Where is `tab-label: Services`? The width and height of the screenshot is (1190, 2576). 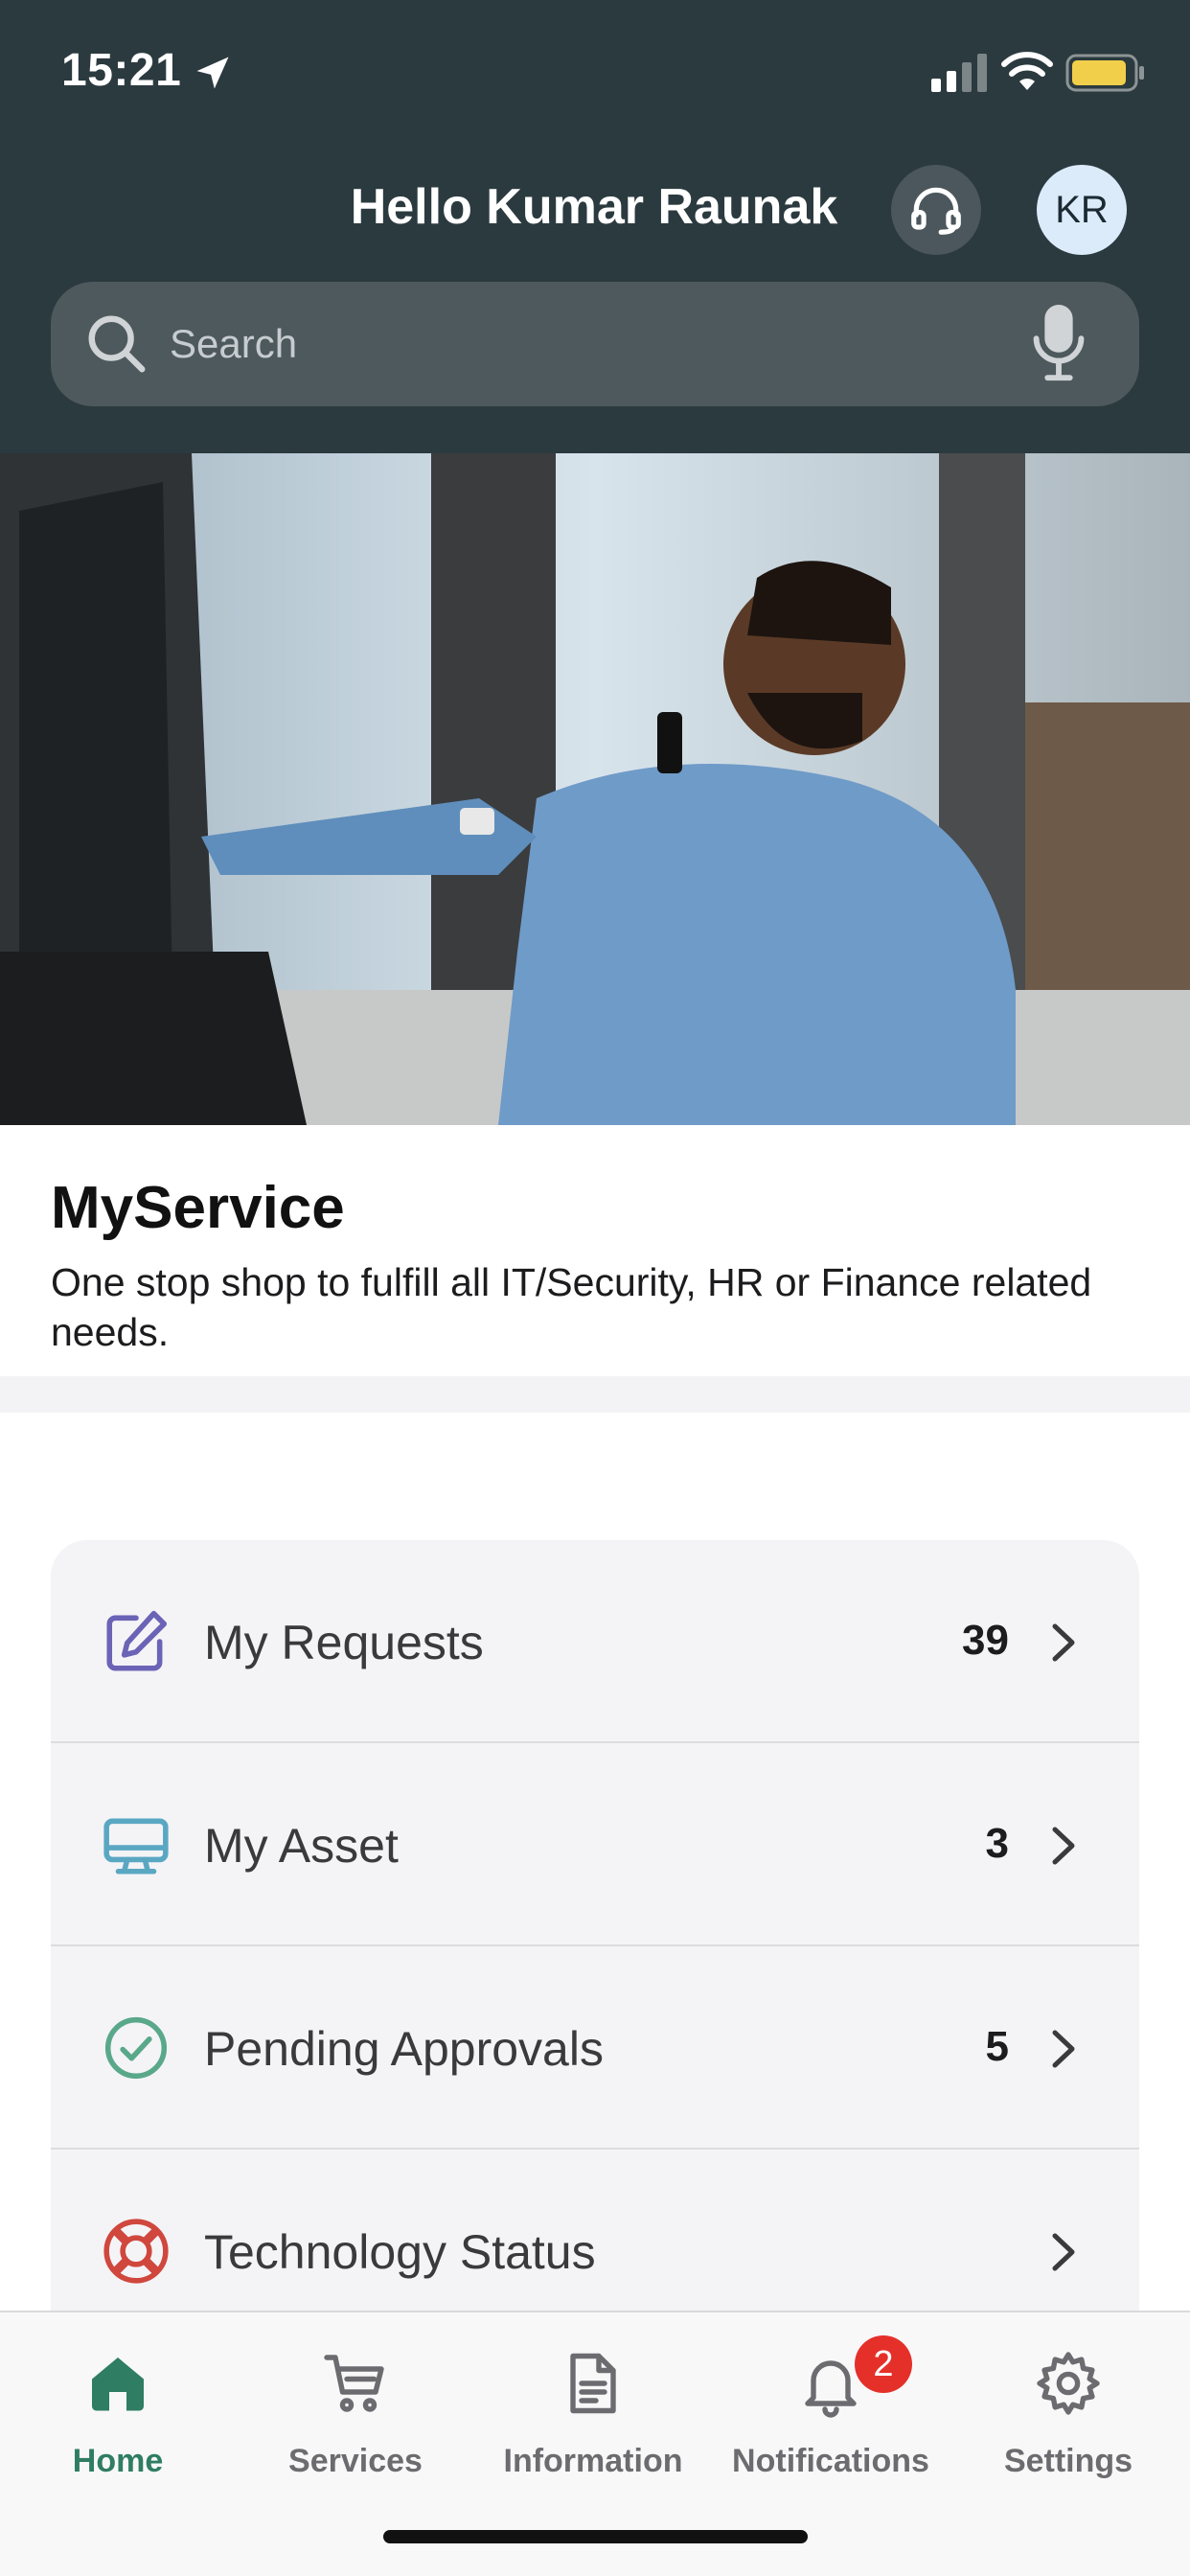
tab-label: Services is located at coordinates (356, 2461).